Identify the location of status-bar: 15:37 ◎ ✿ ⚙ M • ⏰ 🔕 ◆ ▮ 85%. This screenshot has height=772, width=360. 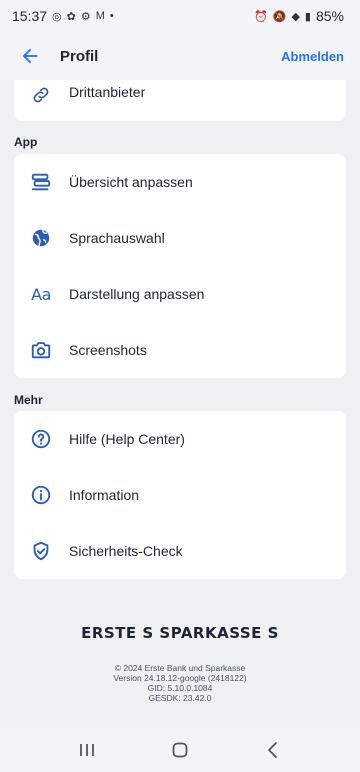
(180, 16).